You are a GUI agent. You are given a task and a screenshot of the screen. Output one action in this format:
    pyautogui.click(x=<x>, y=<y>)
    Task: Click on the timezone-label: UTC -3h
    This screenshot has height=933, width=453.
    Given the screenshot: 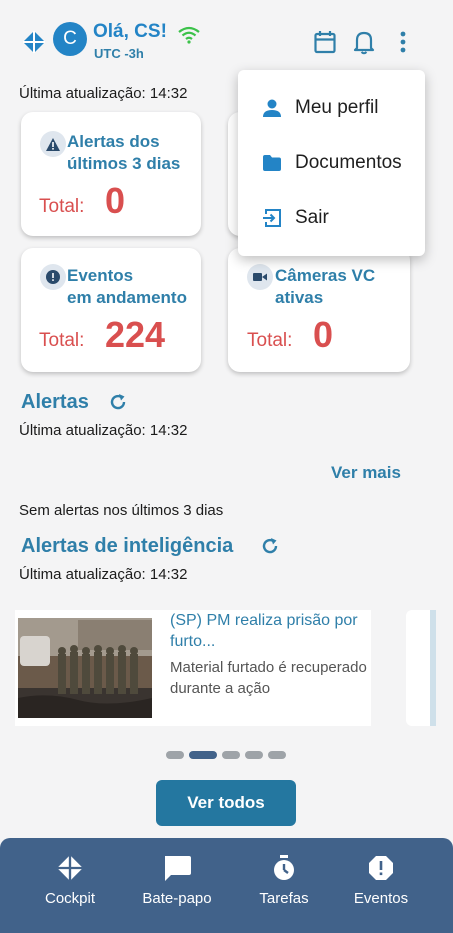 What is the action you would take?
    pyautogui.click(x=119, y=53)
    